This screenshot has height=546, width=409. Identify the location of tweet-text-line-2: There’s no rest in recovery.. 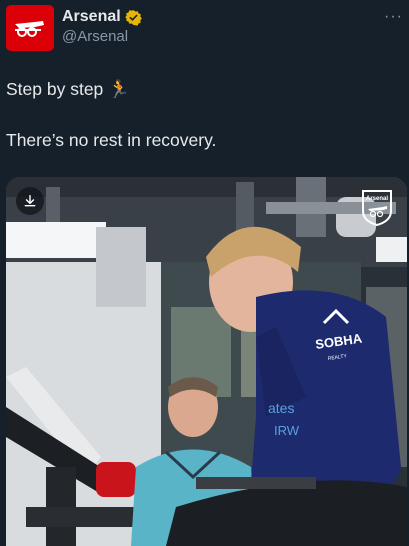
(111, 140).